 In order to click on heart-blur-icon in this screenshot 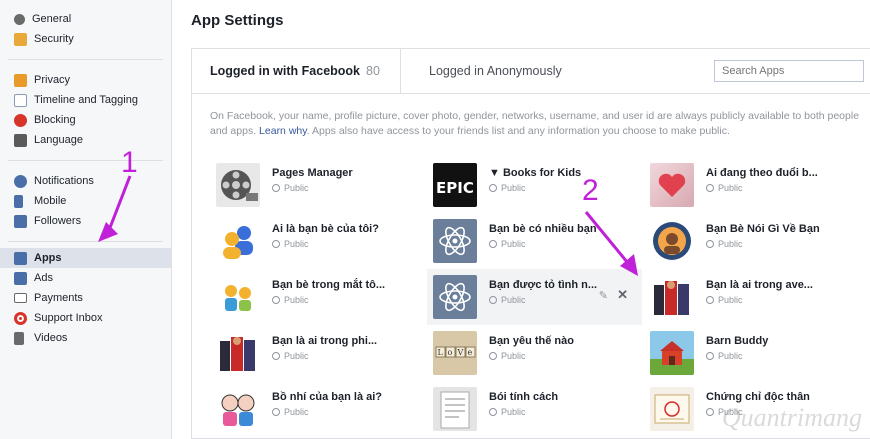, I will do `click(672, 185)`.